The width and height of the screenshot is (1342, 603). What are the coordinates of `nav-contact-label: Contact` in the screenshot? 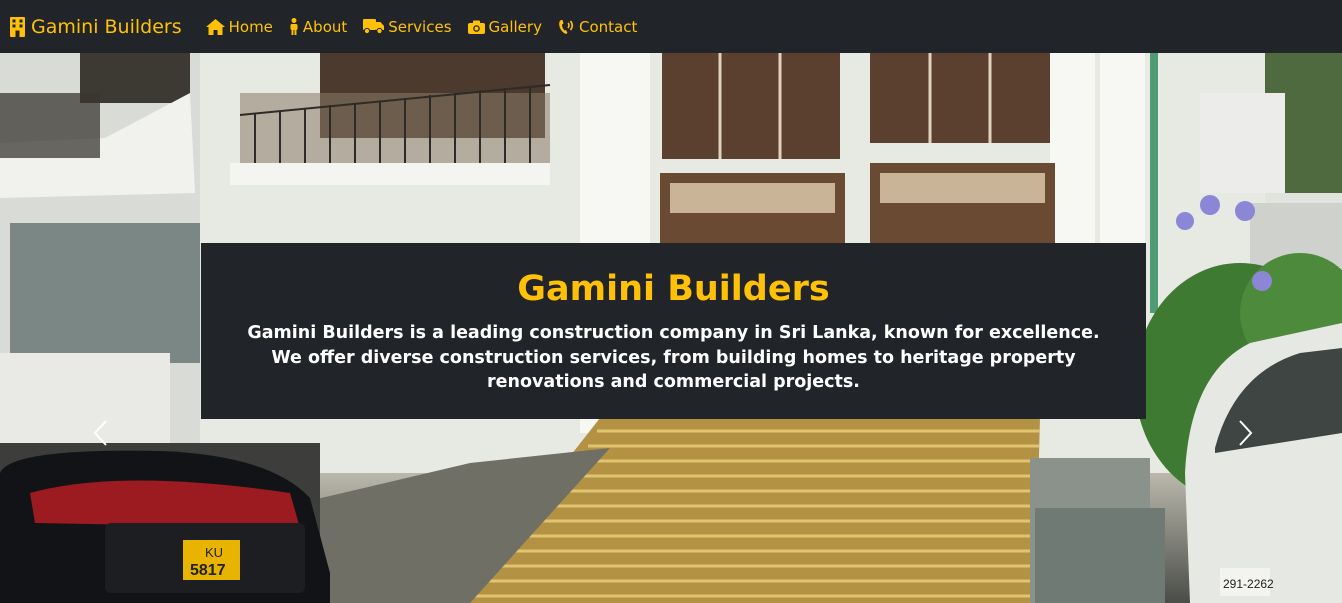 It's located at (608, 26).